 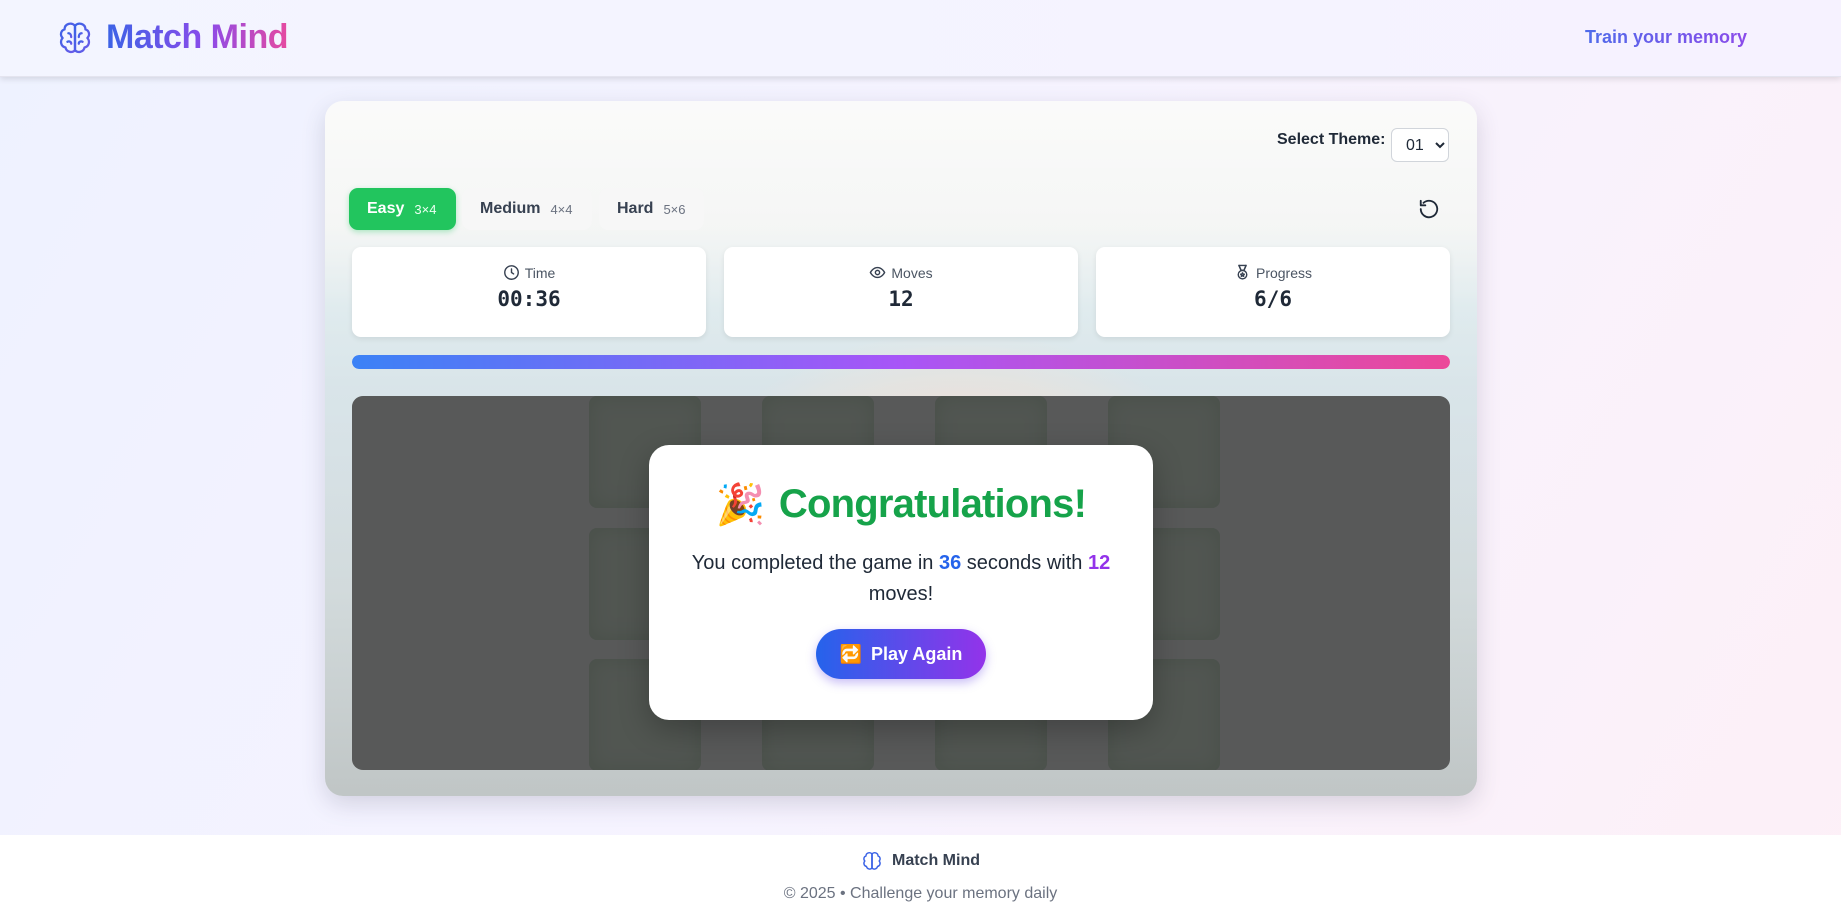 I want to click on difficulty-medium-button: Medium 4×4, so click(x=527, y=209).